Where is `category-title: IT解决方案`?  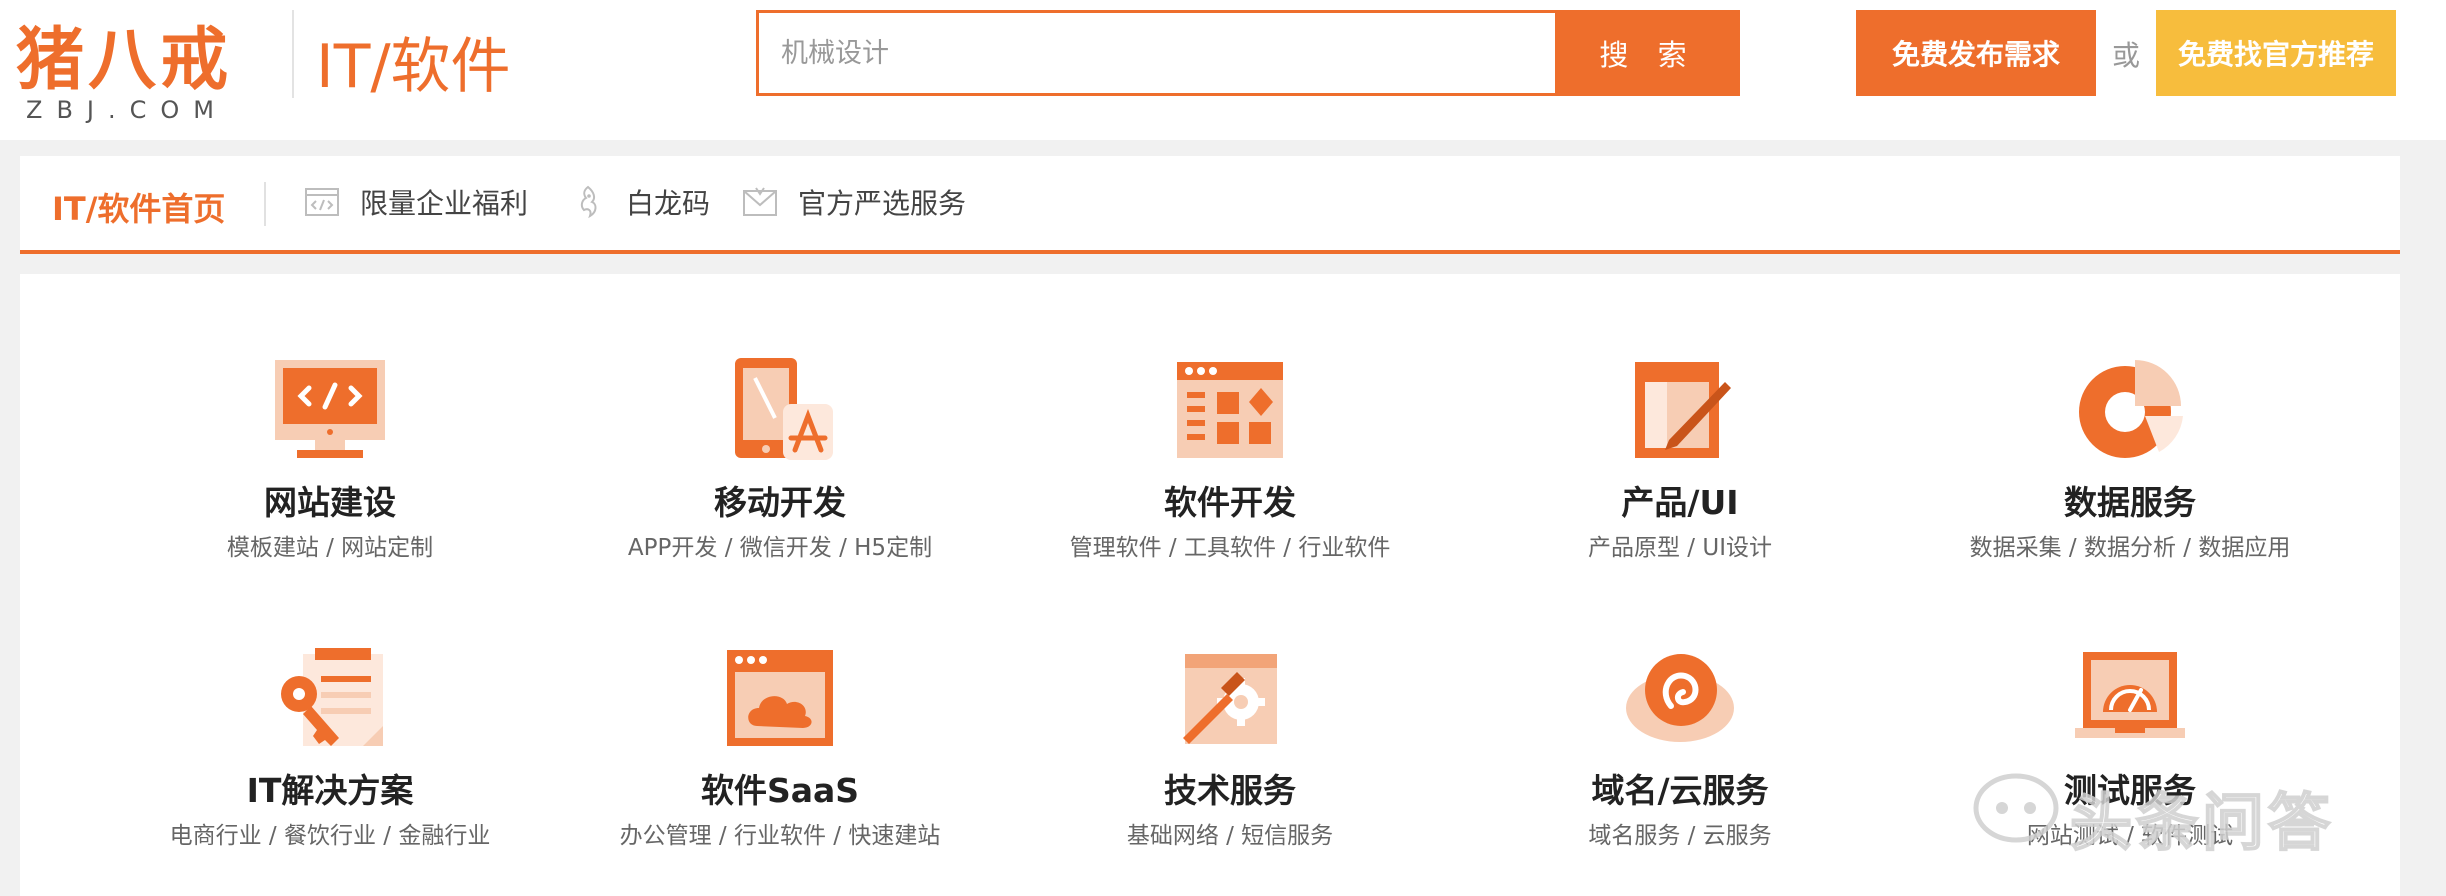
category-title: IT解决方案 is located at coordinates (330, 790).